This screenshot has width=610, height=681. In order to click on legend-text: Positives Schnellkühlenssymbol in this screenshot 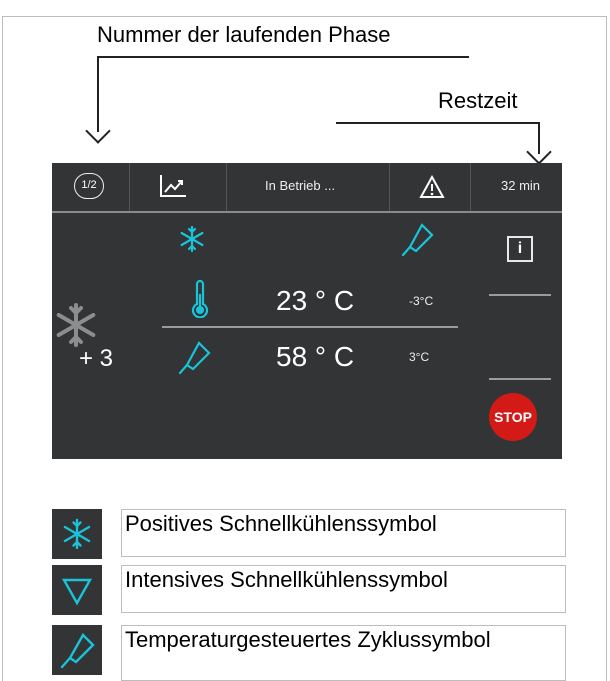, I will do `click(343, 533)`.